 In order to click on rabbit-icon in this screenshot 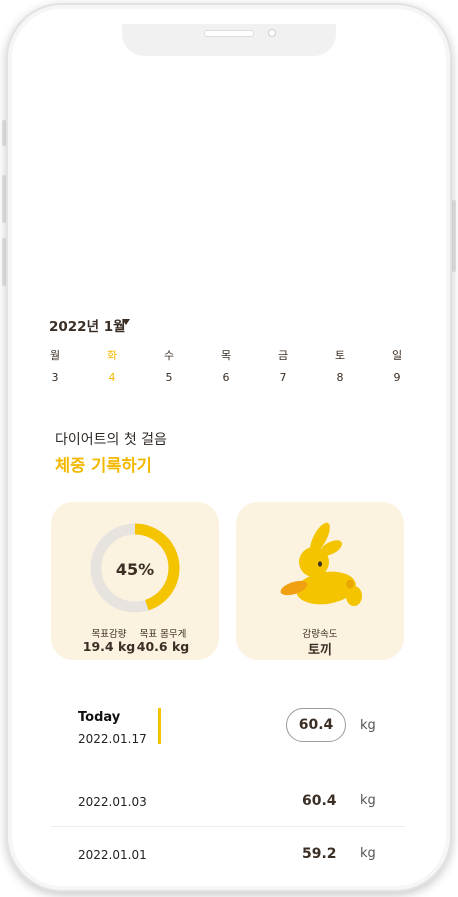, I will do `click(321, 564)`.